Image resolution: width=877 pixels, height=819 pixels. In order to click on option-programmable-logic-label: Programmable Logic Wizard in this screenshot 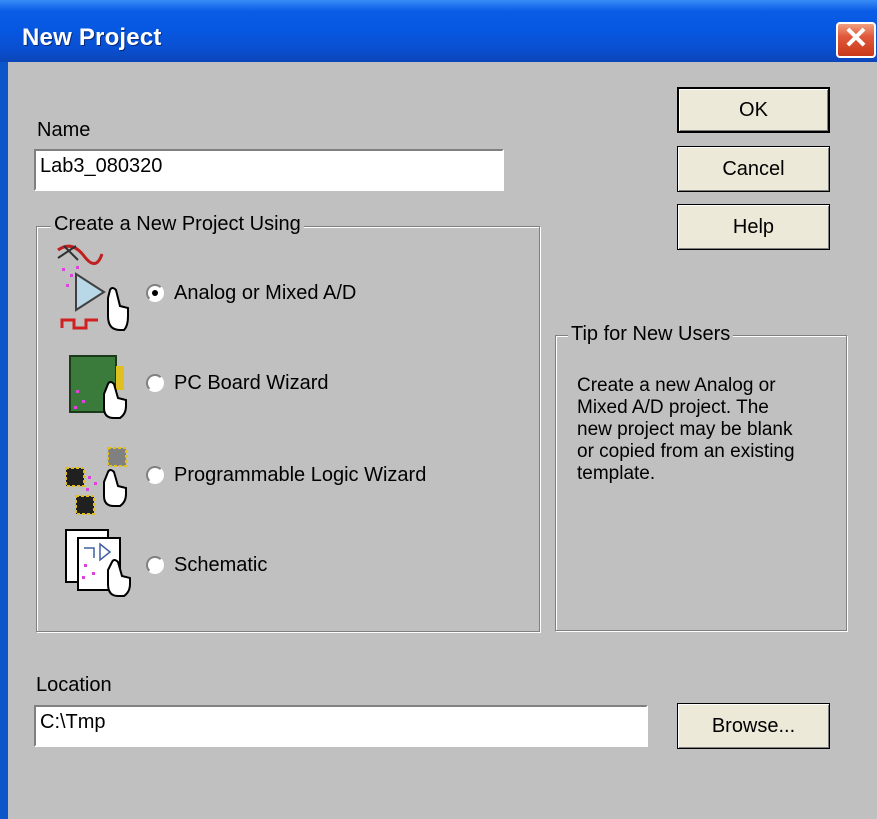, I will do `click(300, 475)`.